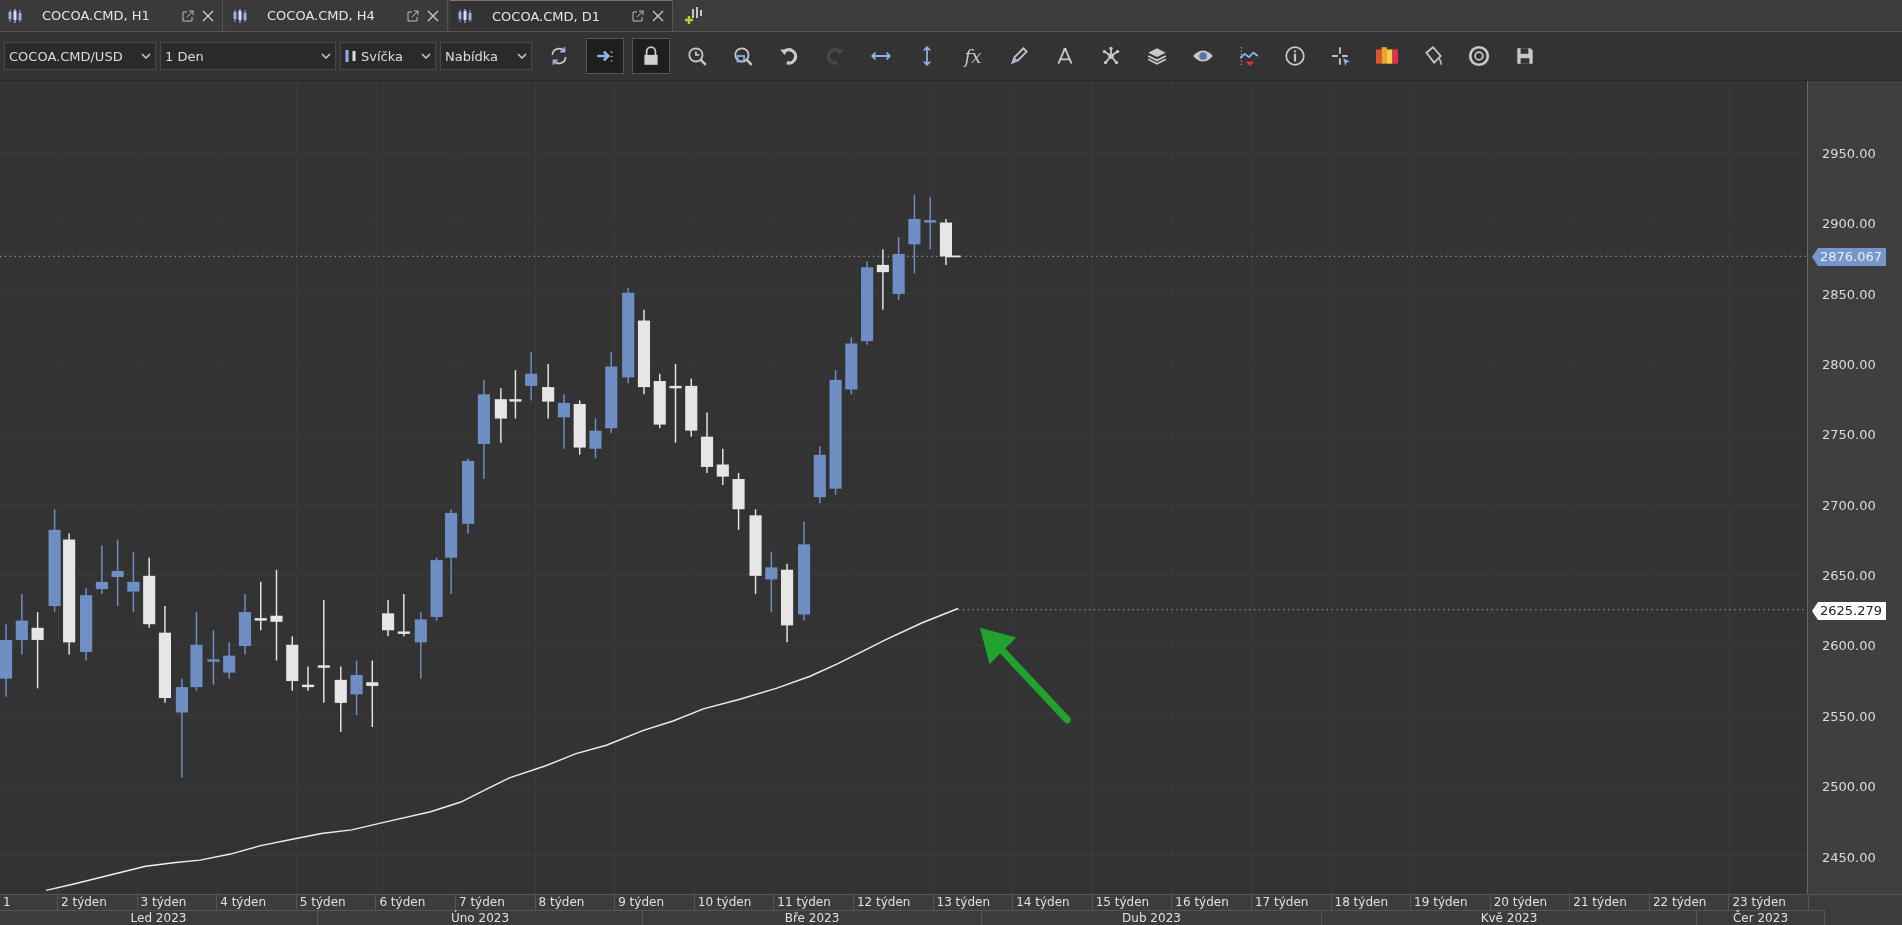  What do you see at coordinates (1479, 56) in the screenshot?
I see `aperture-icon` at bounding box center [1479, 56].